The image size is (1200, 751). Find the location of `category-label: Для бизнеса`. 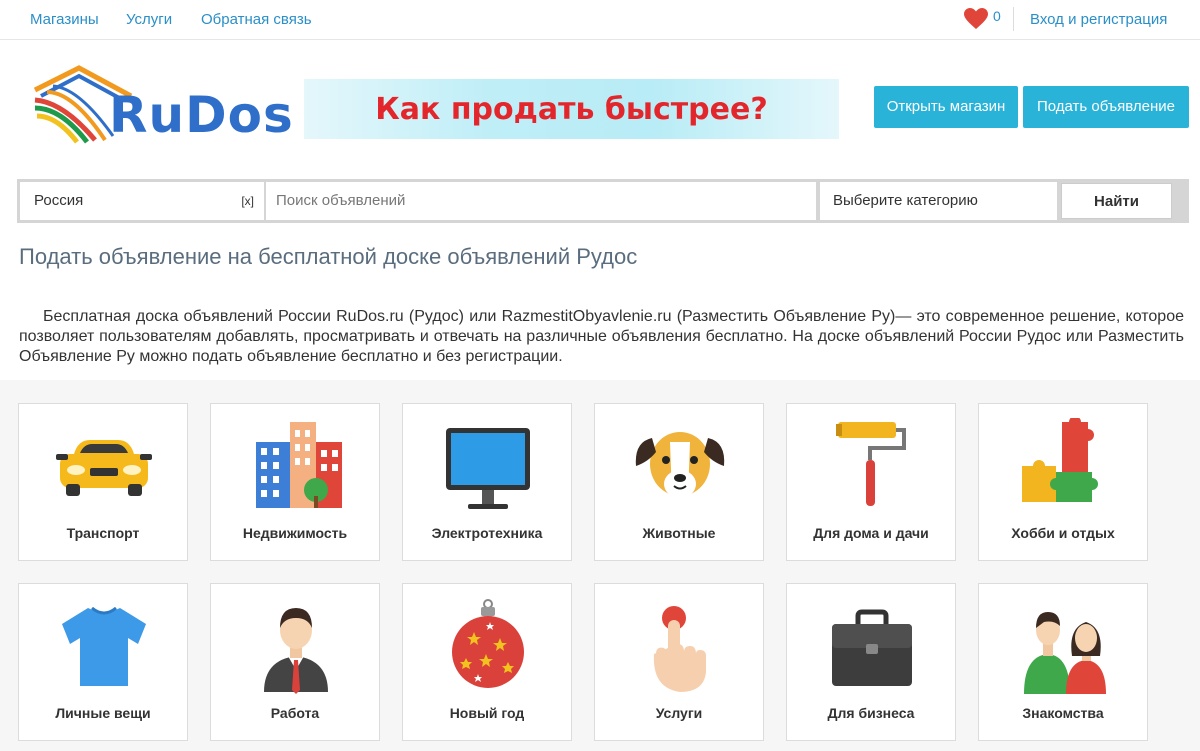

category-label: Для бизнеса is located at coordinates (871, 713).